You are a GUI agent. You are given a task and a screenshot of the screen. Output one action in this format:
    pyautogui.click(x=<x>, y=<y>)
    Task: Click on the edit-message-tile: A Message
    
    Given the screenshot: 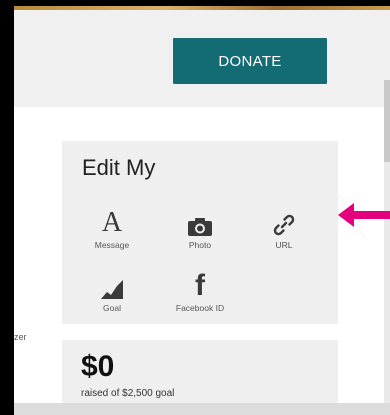 What is the action you would take?
    pyautogui.click(x=112, y=232)
    